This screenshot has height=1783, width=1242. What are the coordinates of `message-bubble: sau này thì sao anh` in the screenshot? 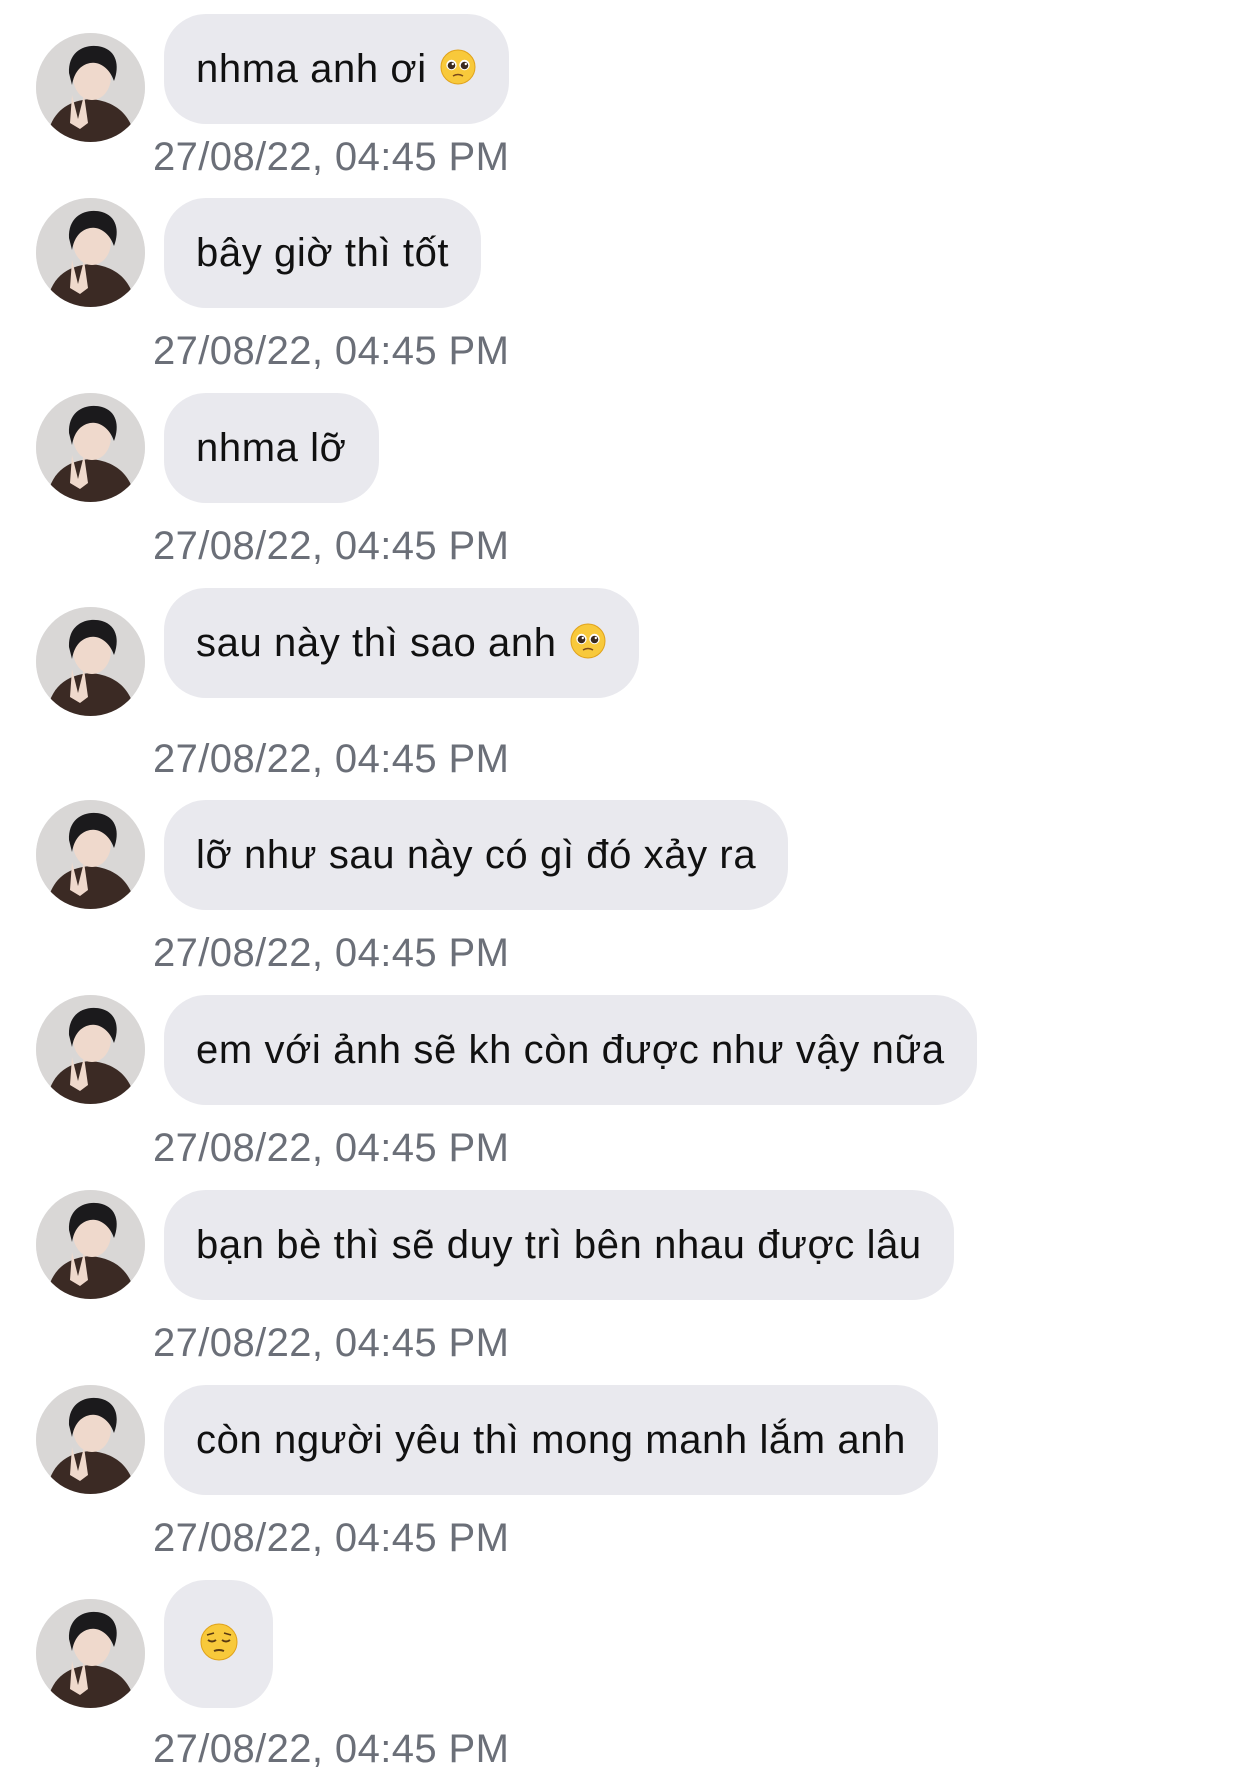 It's located at (401, 643).